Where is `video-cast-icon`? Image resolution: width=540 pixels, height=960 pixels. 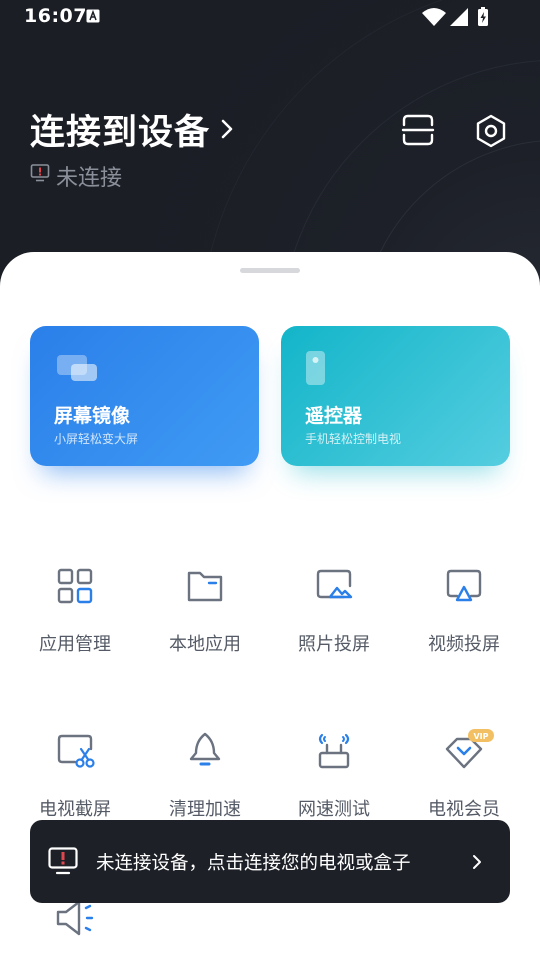
video-cast-icon is located at coordinates (464, 585).